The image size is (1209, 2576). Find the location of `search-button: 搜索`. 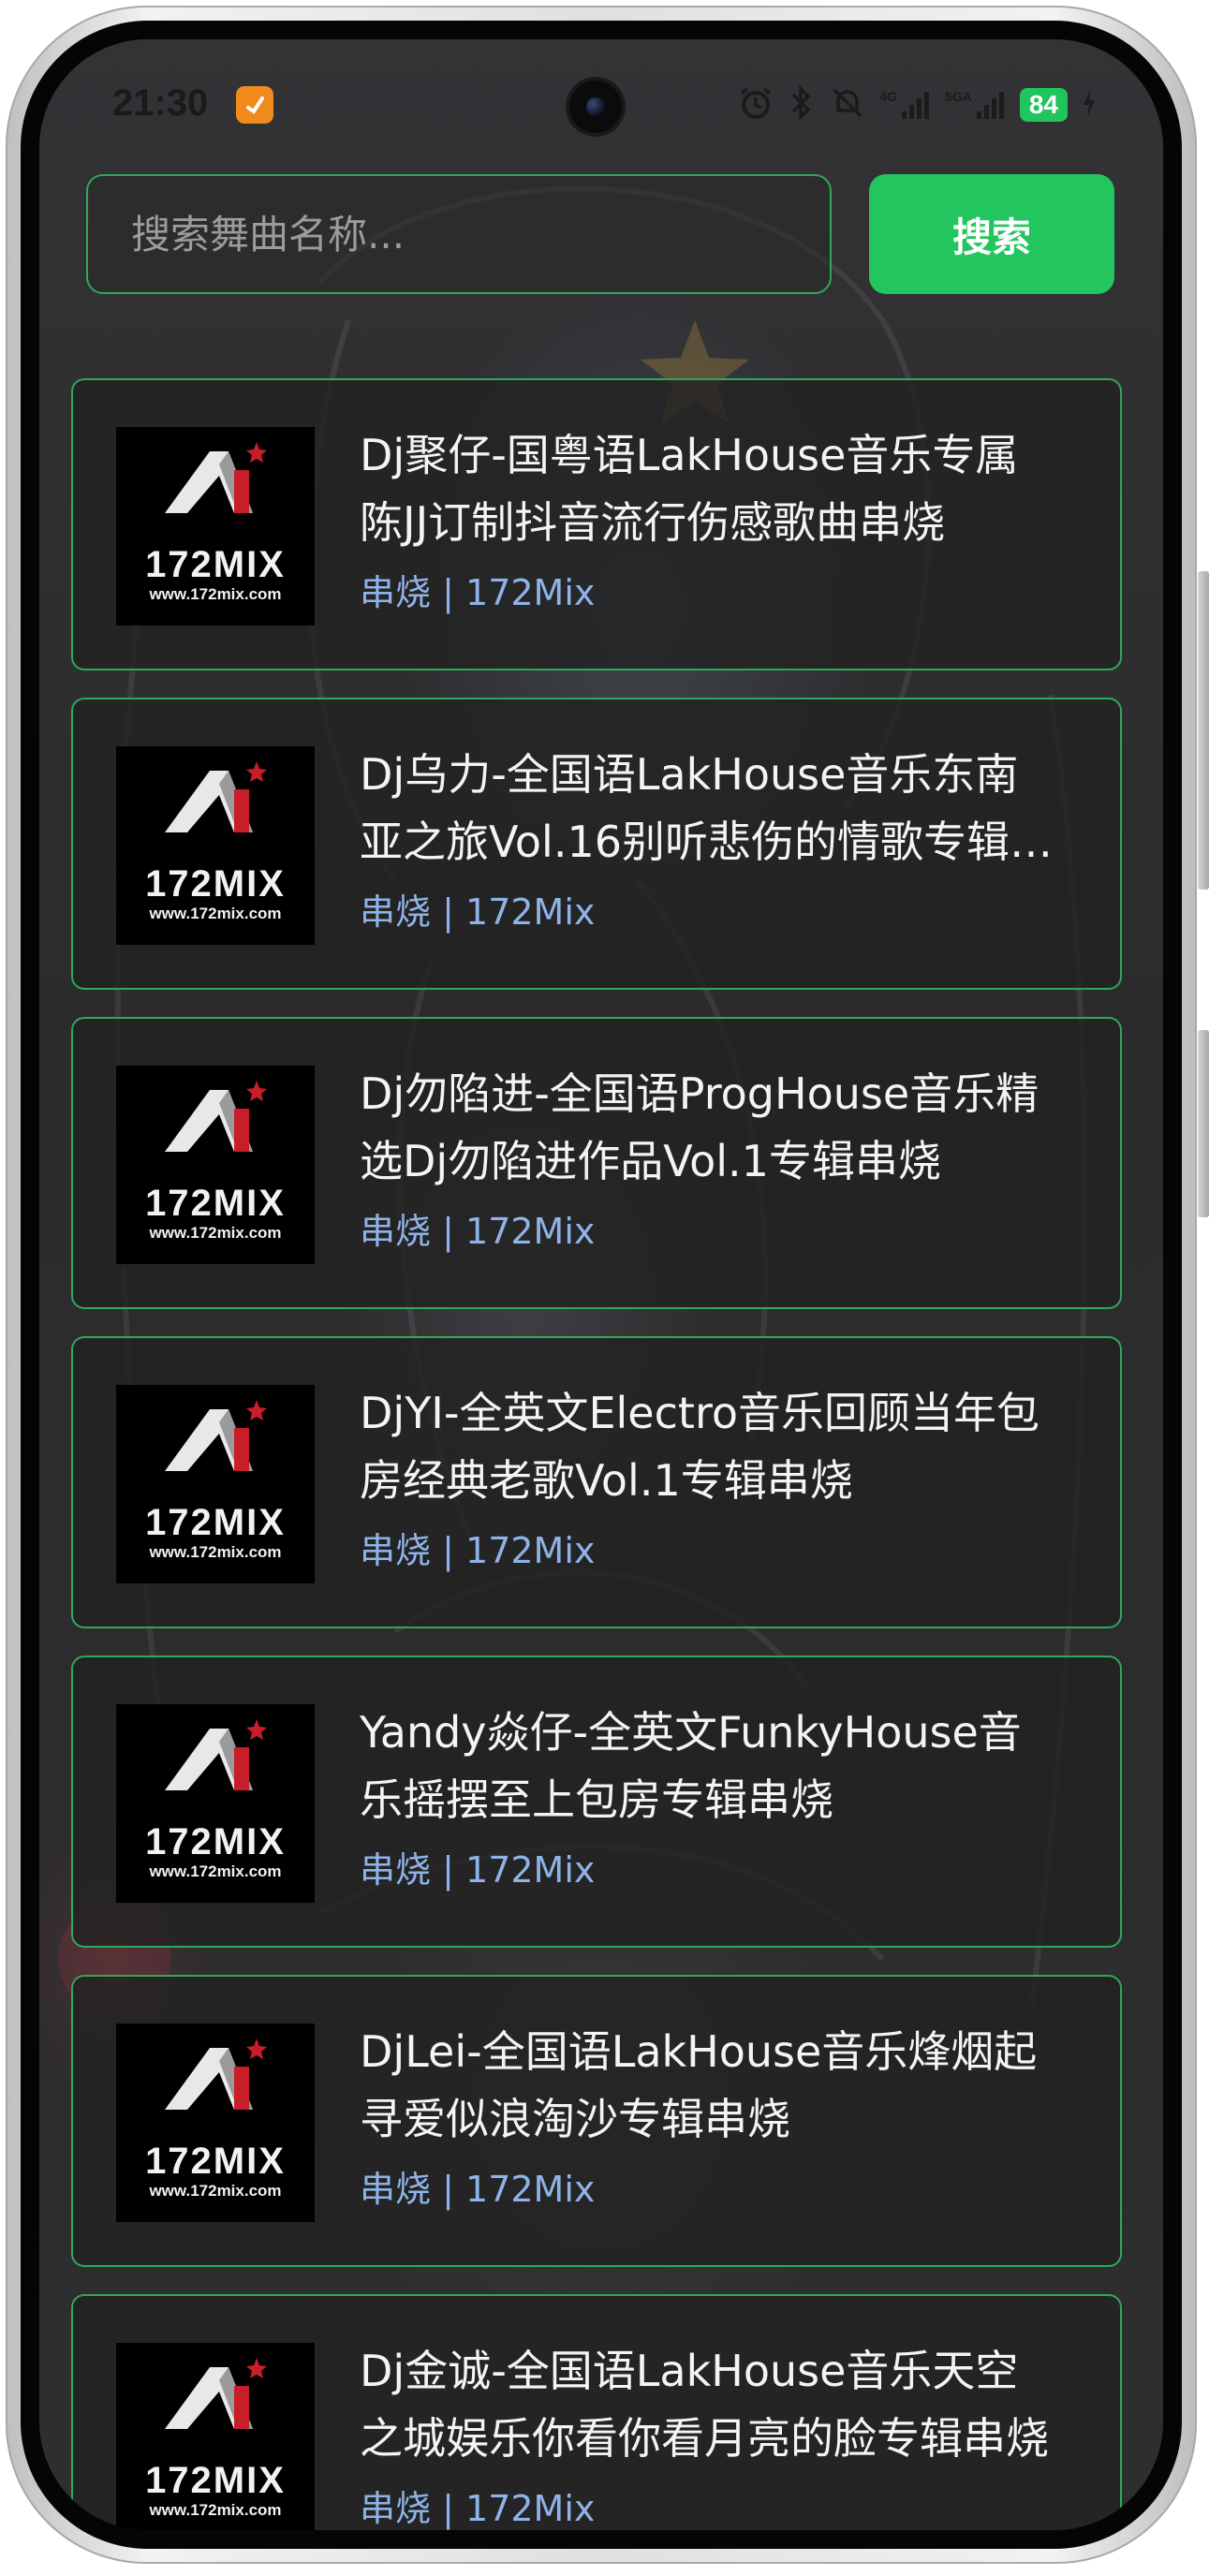

search-button: 搜索 is located at coordinates (991, 234).